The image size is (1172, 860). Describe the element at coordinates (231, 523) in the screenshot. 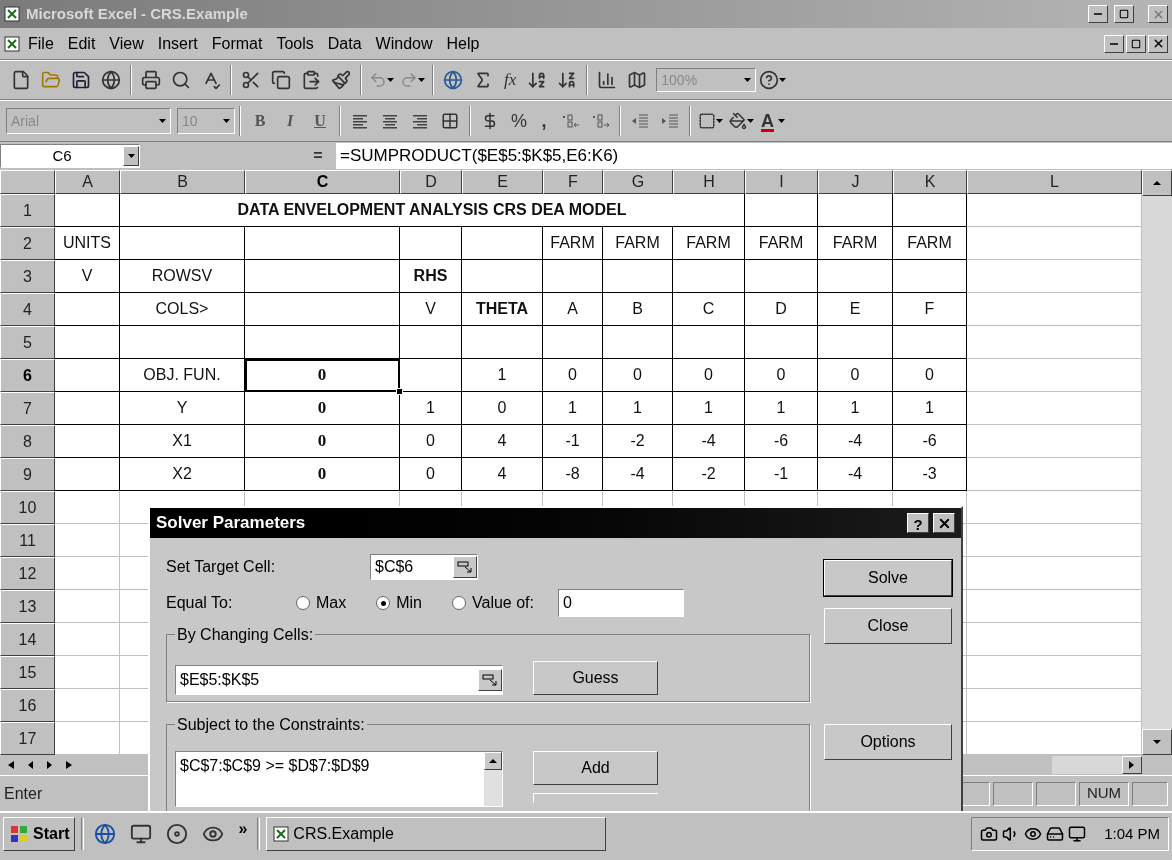

I see `dialog-title: Solver Parameters` at that location.